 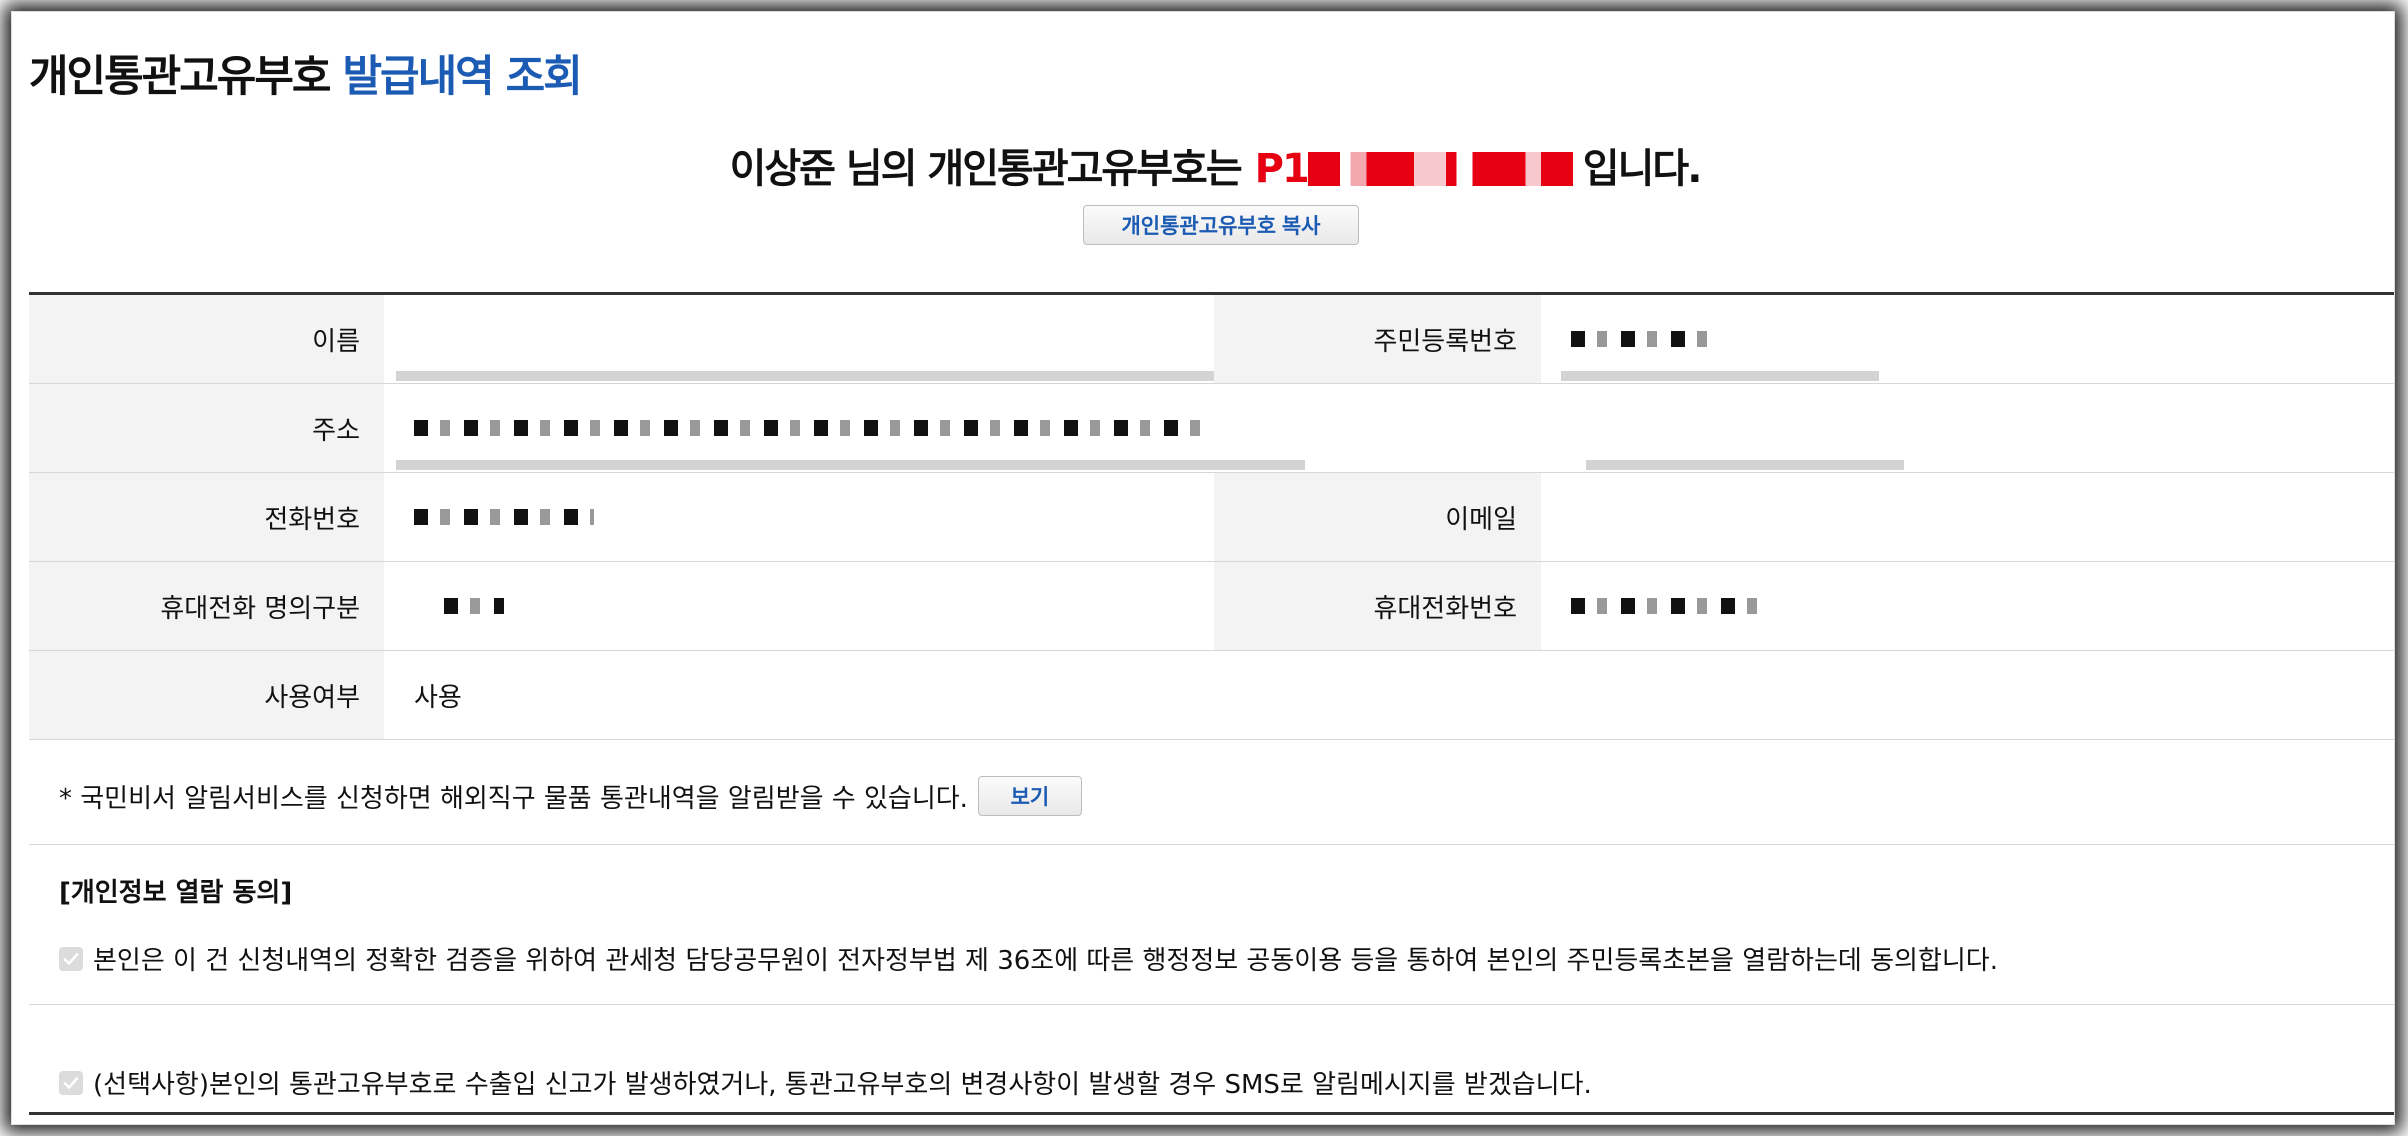 I want to click on customs-code-headline: 이상준 님의 개인통관고유부호는 P1 입니다., so click(x=1211, y=165).